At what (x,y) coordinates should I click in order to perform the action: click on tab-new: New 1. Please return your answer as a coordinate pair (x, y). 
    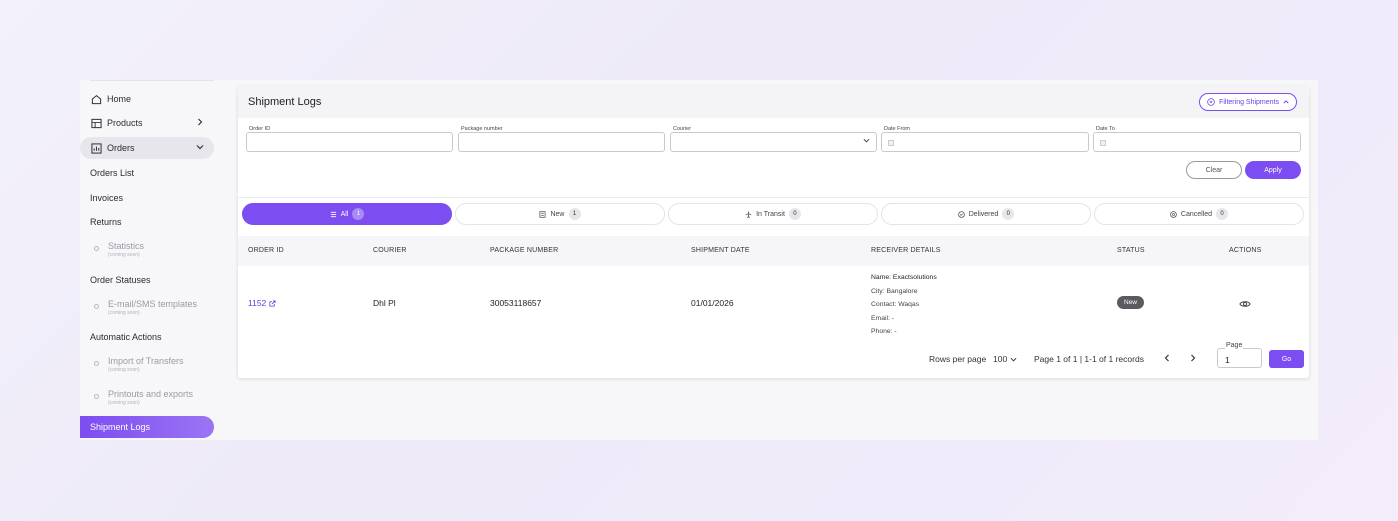
    Looking at the image, I should click on (560, 214).